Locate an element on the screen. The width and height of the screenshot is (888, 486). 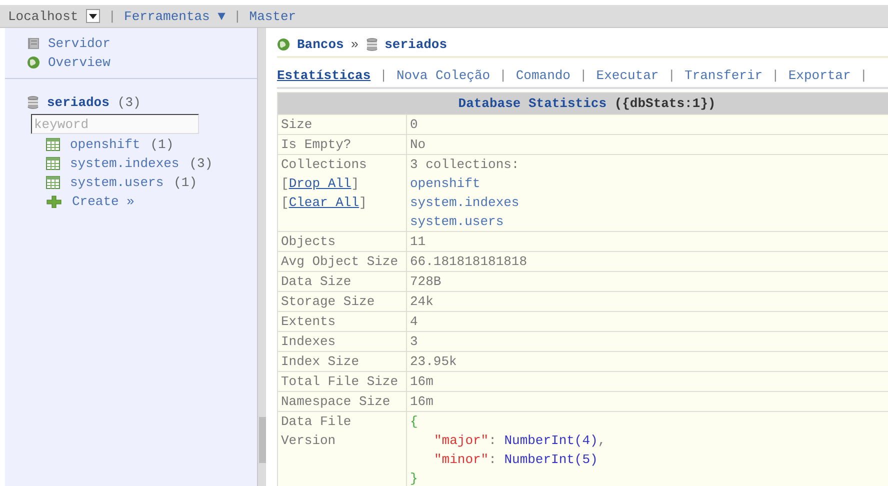
table-cell: Namespace Size is located at coordinates (342, 402).